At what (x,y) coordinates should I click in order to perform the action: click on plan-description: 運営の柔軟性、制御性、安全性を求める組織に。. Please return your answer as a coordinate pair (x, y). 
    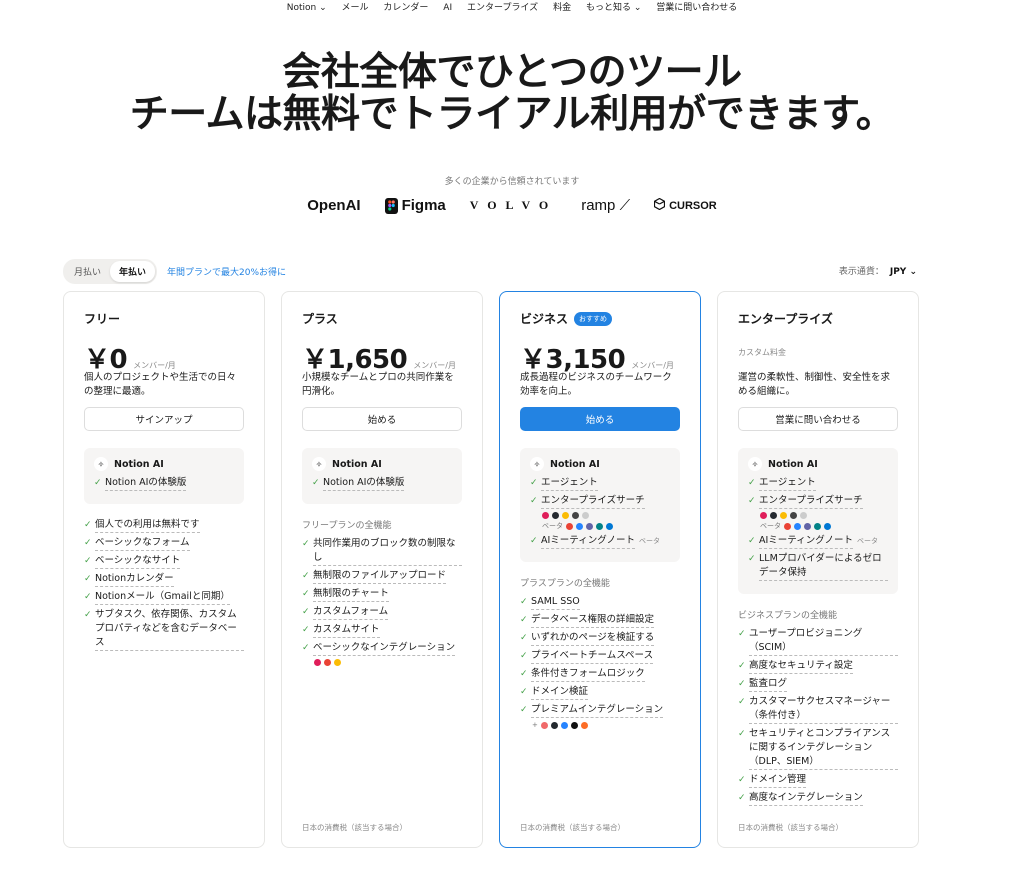
    Looking at the image, I should click on (814, 384).